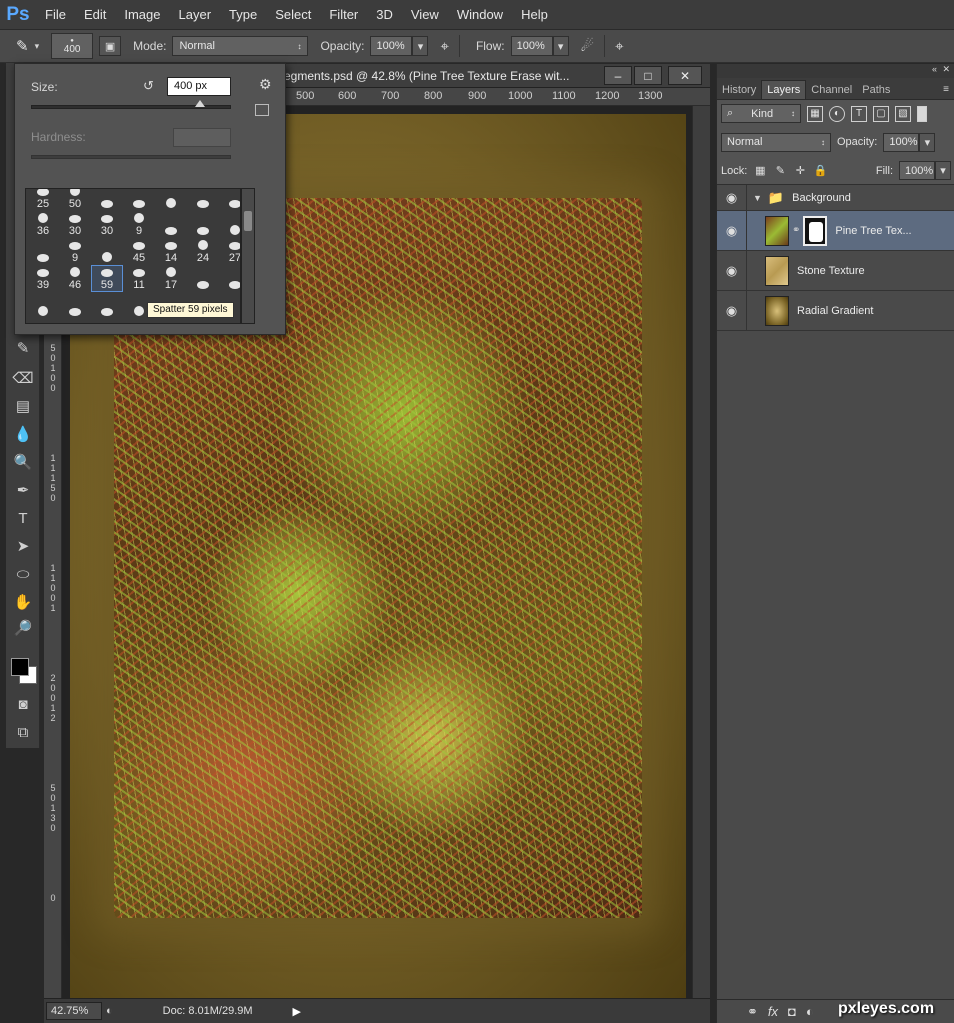 This screenshot has width=954, height=1023. What do you see at coordinates (618, 75) in the screenshot?
I see `minimize-button: –` at bounding box center [618, 75].